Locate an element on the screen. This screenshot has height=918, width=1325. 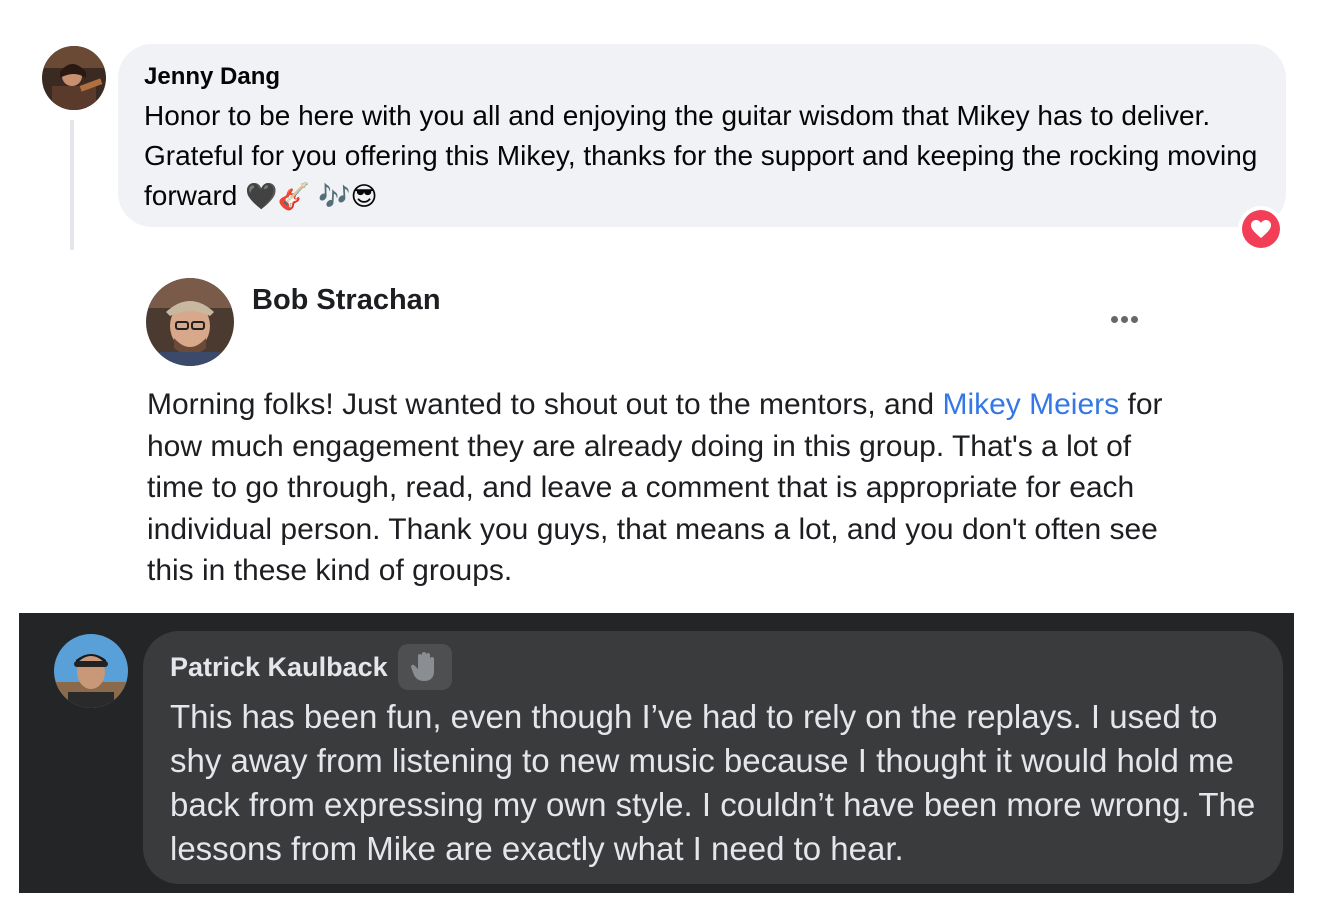
comment-emojis: 🖤🎸 🎶😎 is located at coordinates (311, 197).